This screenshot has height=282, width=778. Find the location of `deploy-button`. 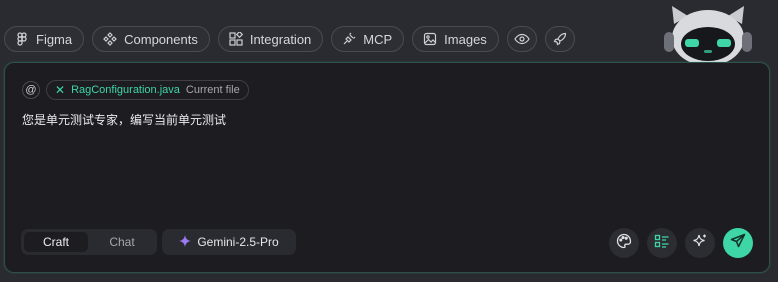

deploy-button is located at coordinates (559, 39).